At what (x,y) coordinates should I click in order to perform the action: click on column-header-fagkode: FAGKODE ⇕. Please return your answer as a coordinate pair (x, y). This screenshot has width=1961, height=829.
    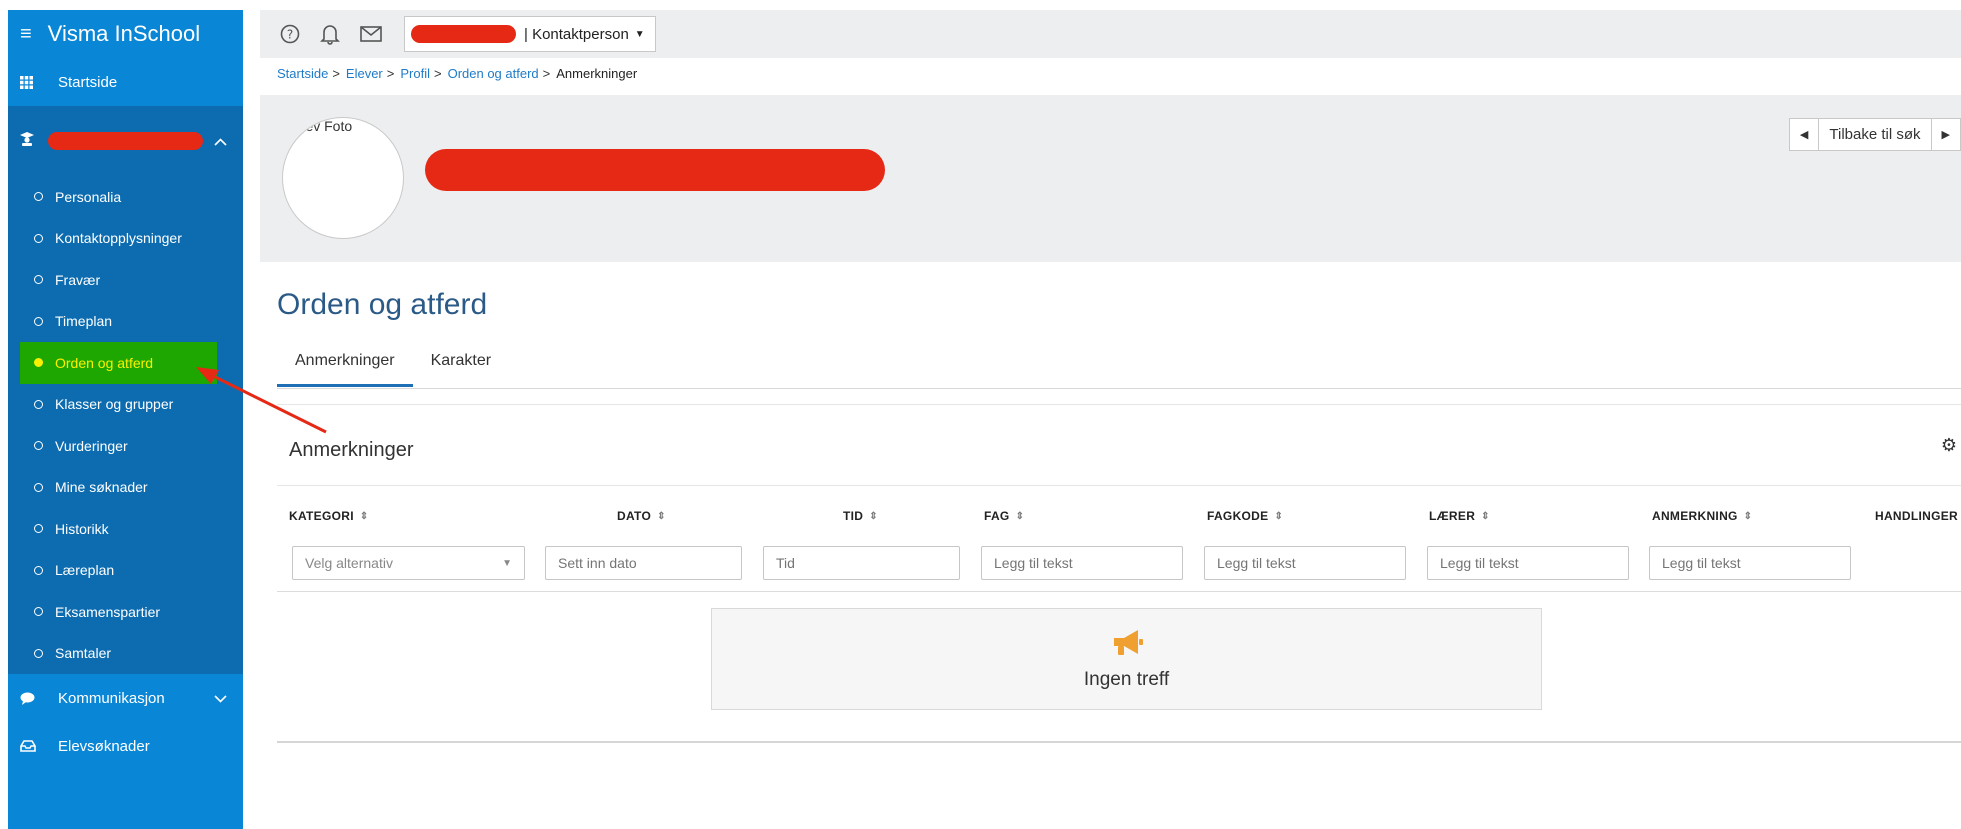
    Looking at the image, I should click on (1245, 516).